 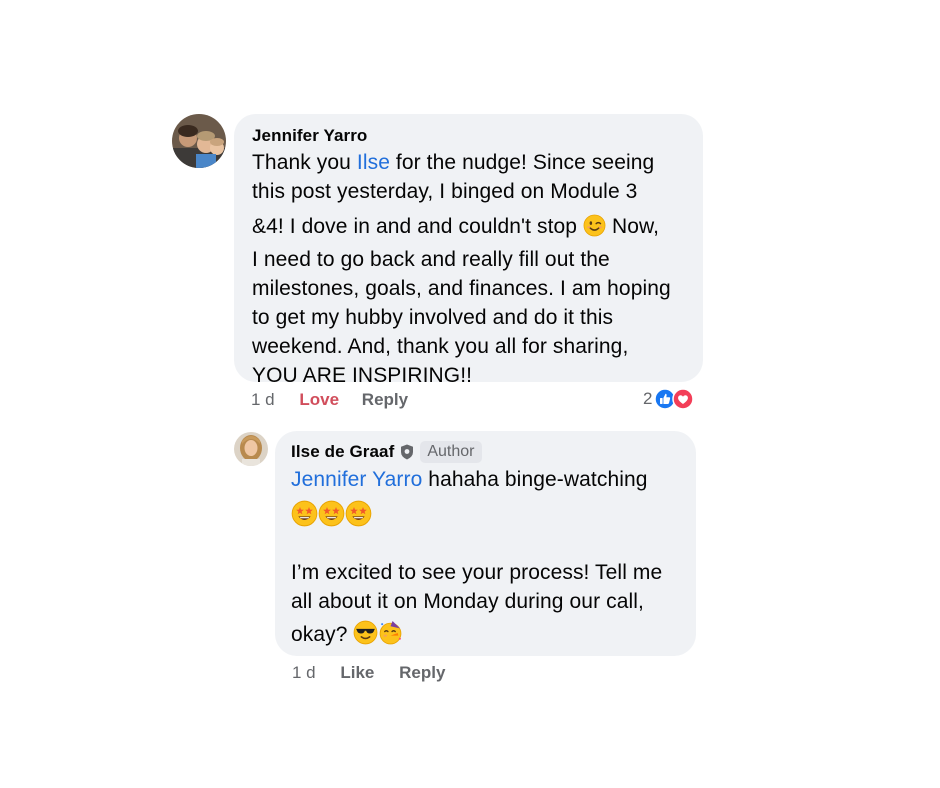 I want to click on author-badge: Author, so click(x=451, y=452).